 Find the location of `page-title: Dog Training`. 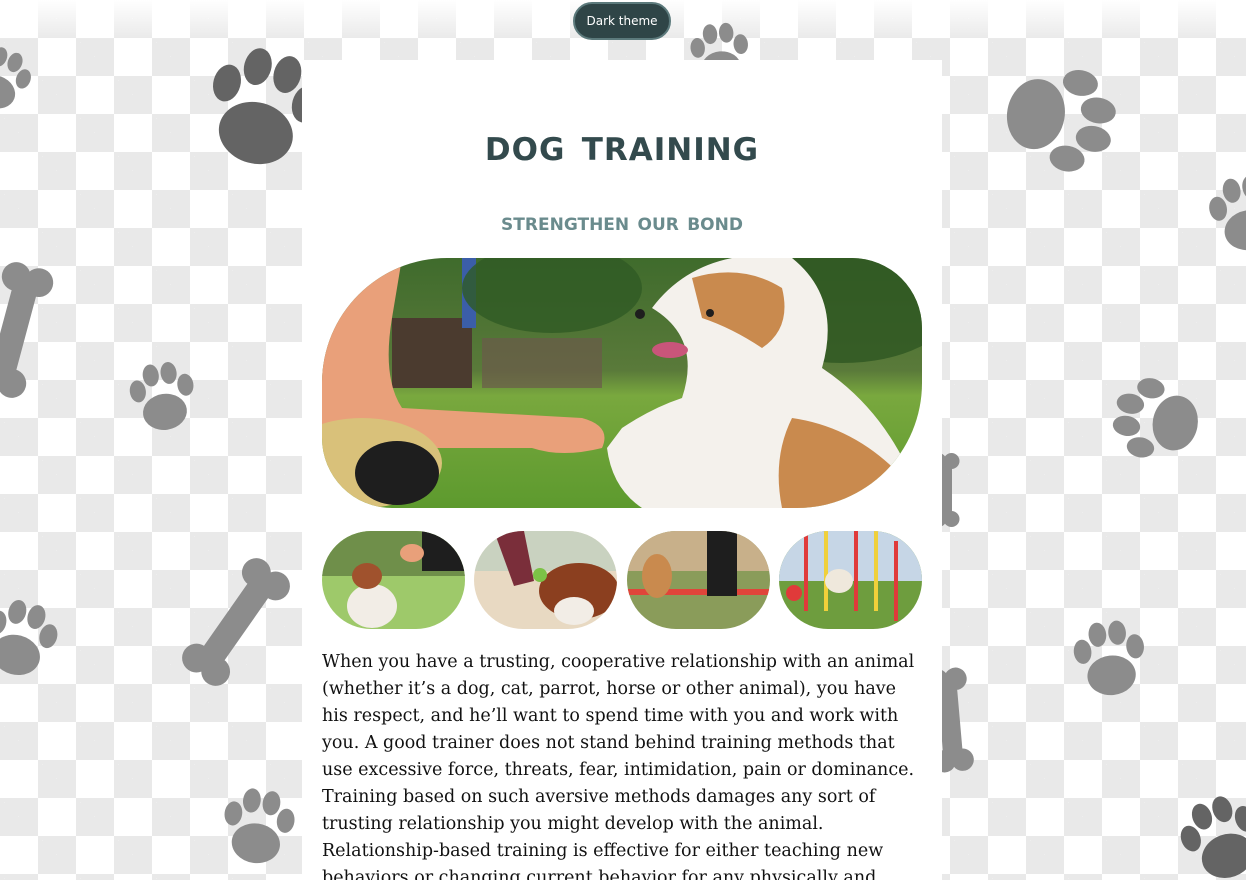

page-title: Dog Training is located at coordinates (622, 145).